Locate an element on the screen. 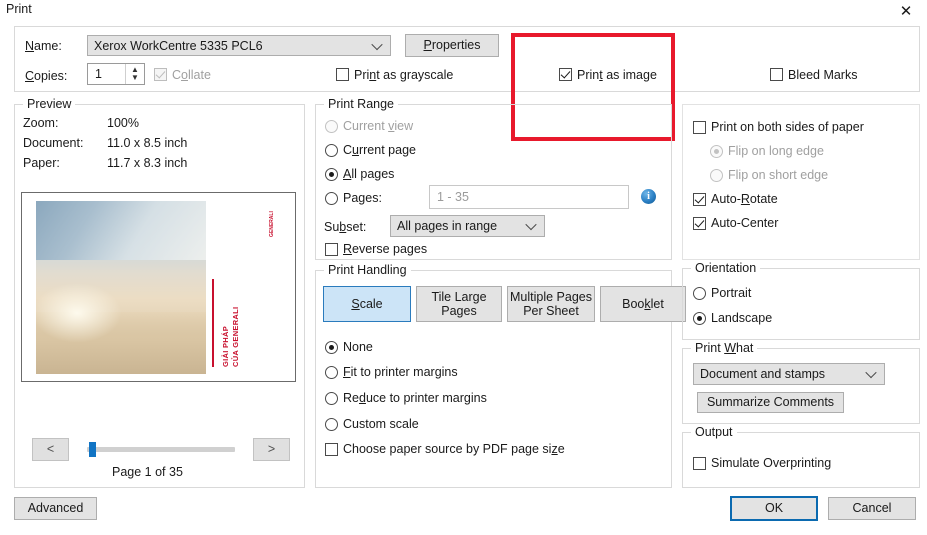  cancel-label: Cancel is located at coordinates (872, 508).